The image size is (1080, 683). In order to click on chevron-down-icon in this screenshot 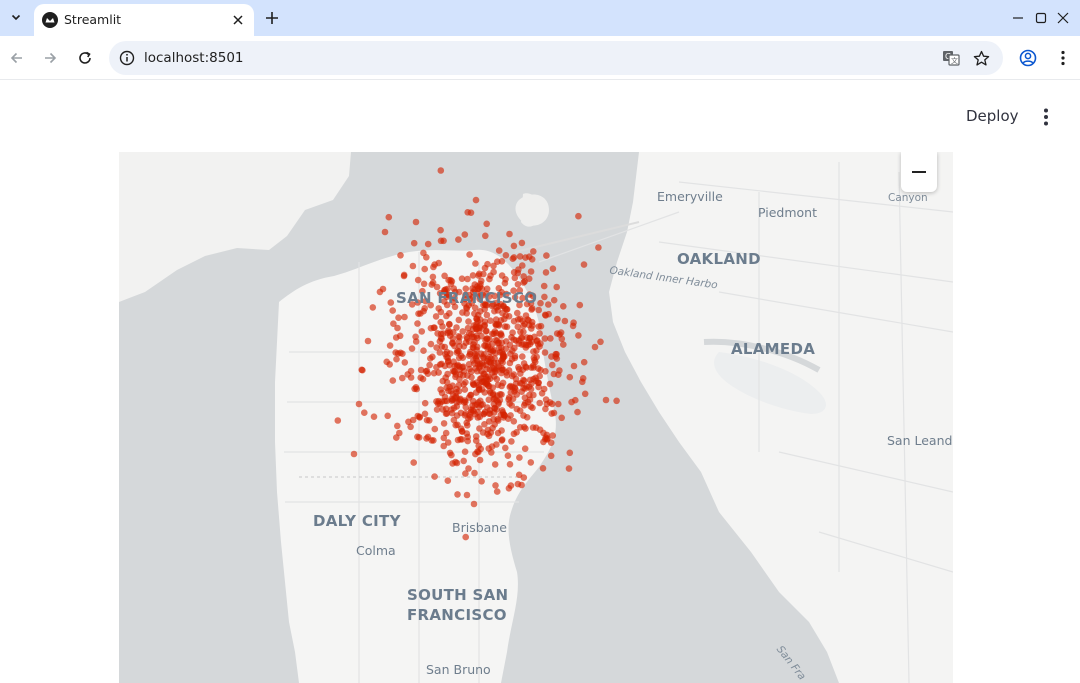, I will do `click(16, 17)`.